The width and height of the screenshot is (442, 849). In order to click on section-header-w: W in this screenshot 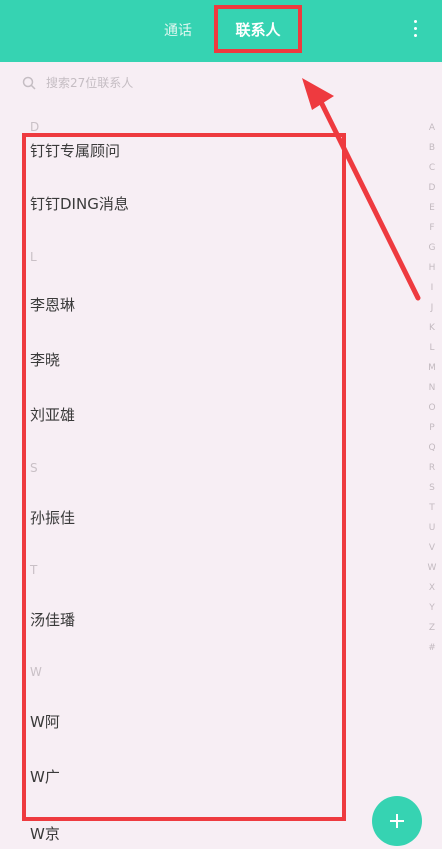, I will do `click(36, 672)`.